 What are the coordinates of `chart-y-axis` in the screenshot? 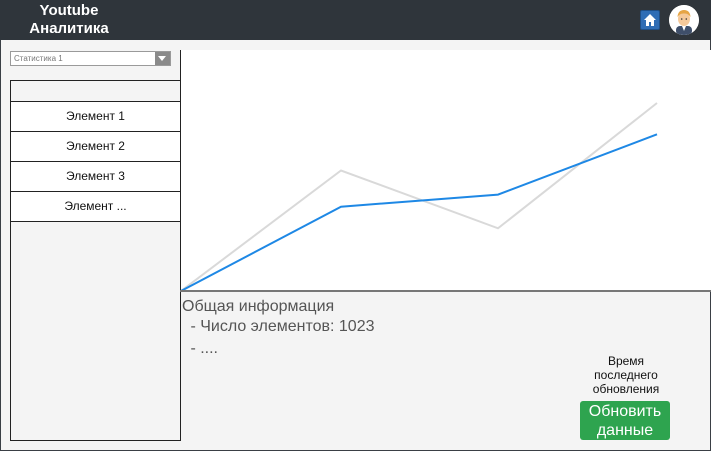 It's located at (180, 170).